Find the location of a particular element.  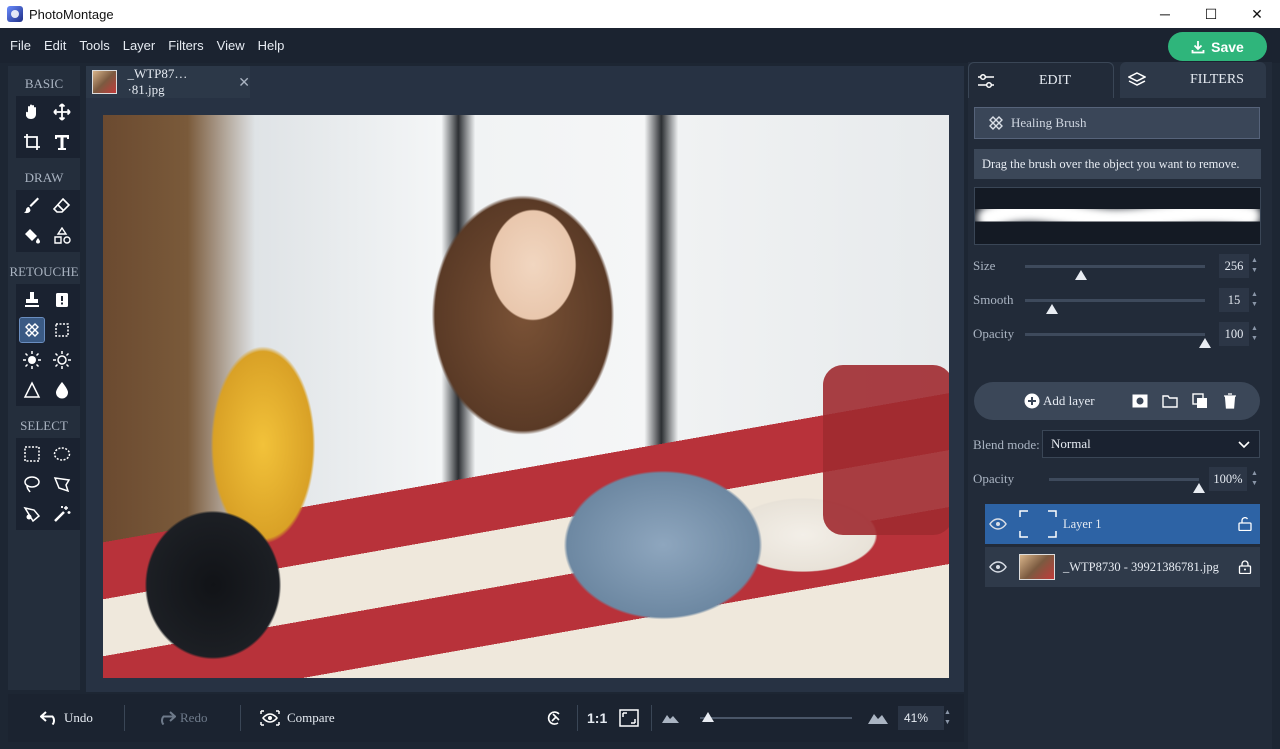

layer-opacity-thumb is located at coordinates (1199, 488).